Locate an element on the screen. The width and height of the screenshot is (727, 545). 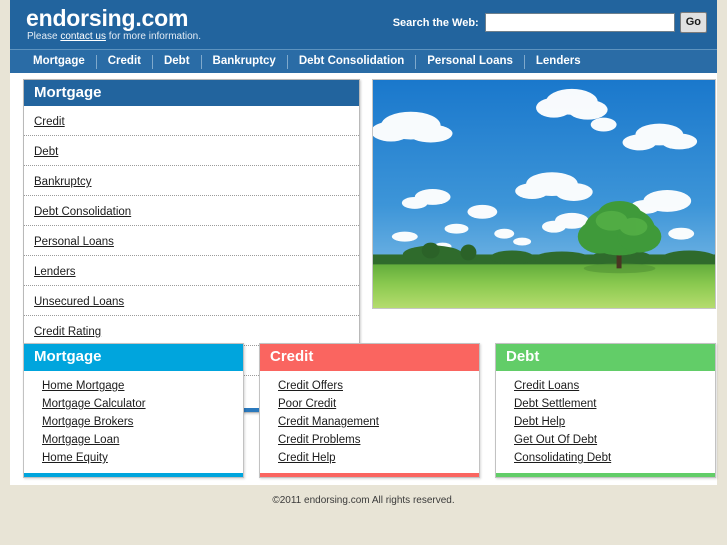
box-link-mortgage-brokers: Mortgage Brokers is located at coordinates (133, 422).